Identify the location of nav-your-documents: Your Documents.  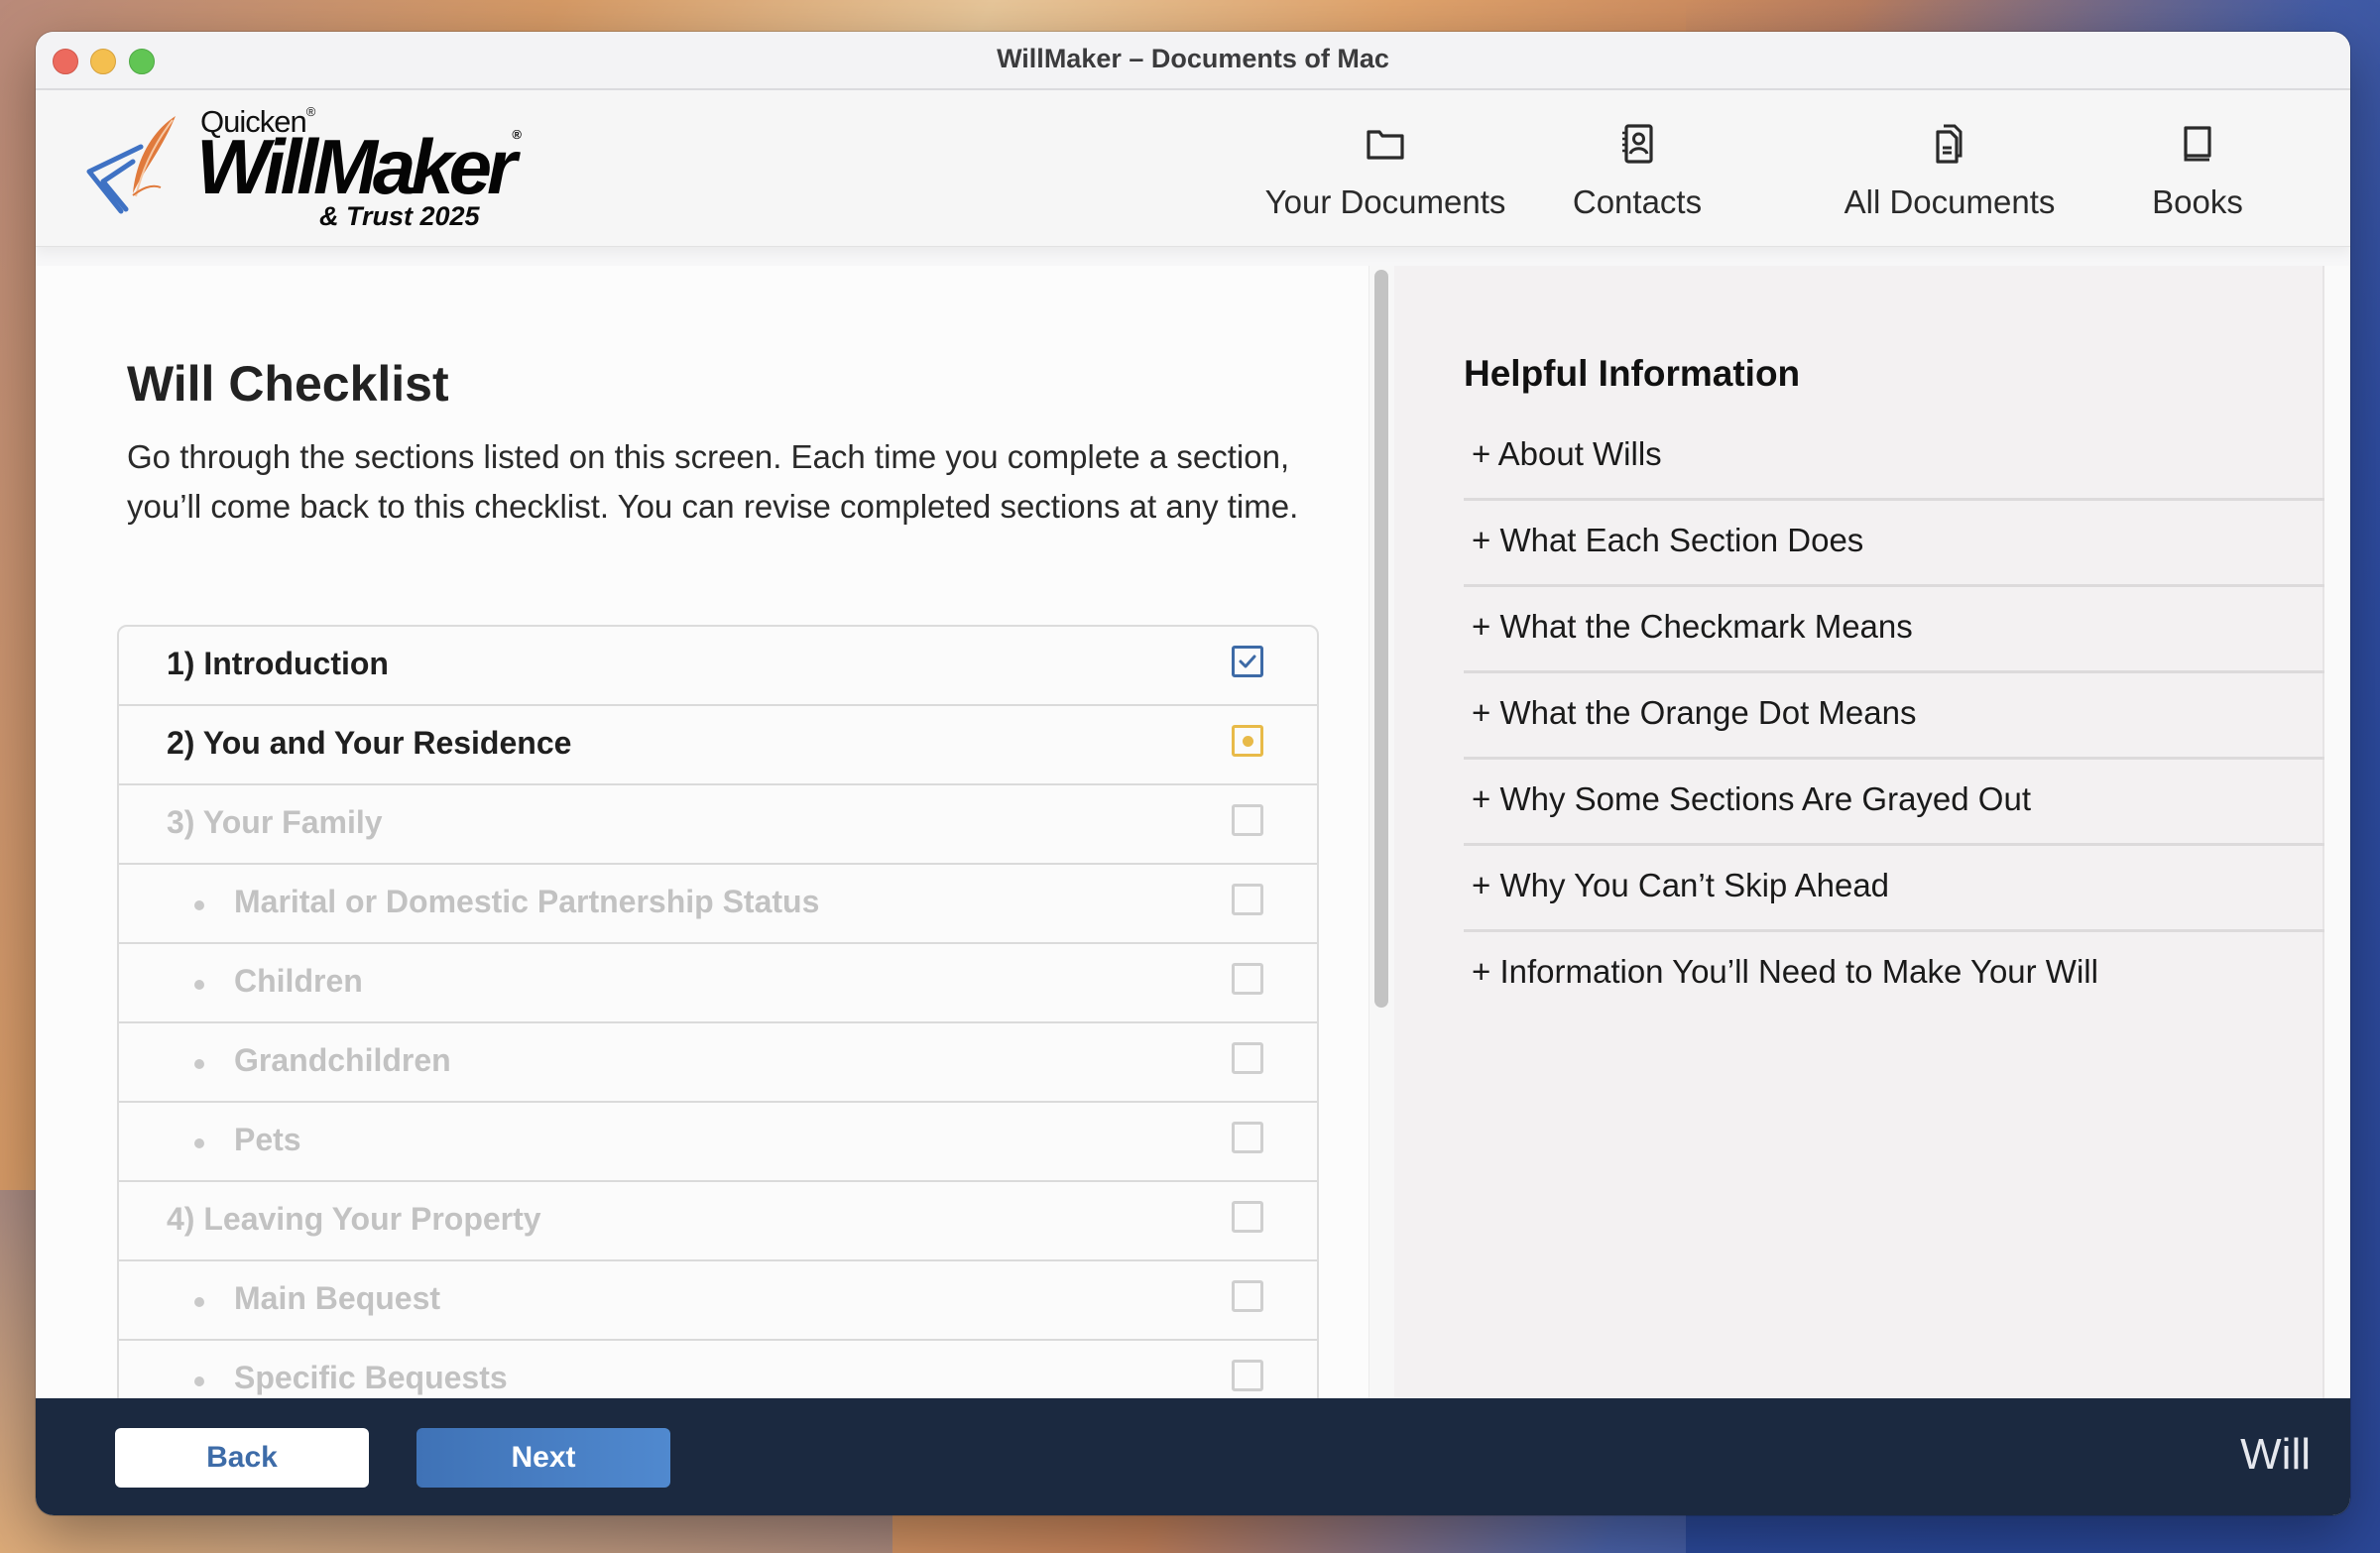
(1385, 168).